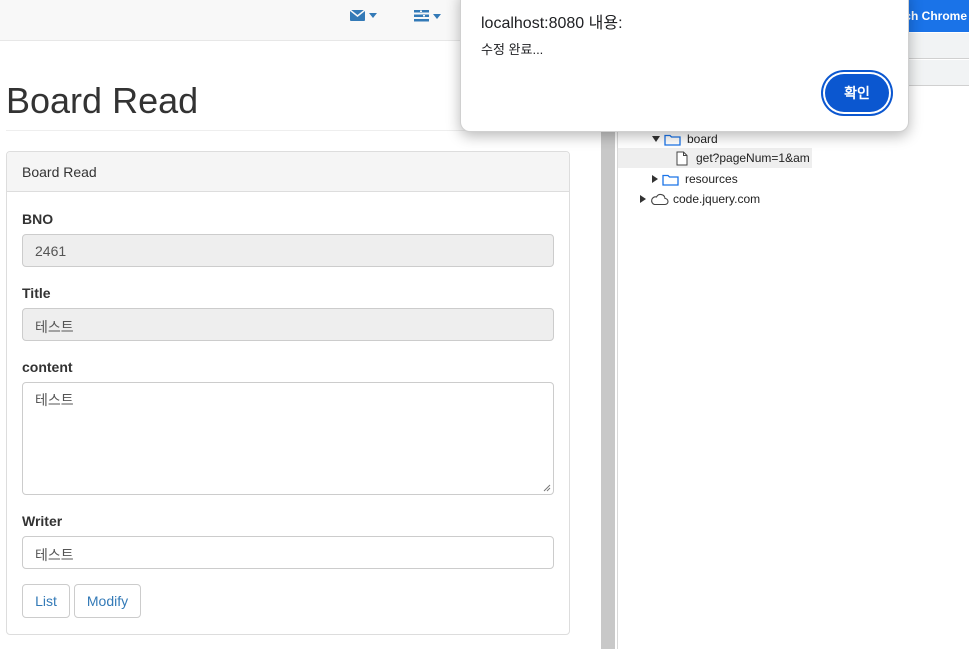 The image size is (969, 649). What do you see at coordinates (702, 139) in the screenshot?
I see `tree-item-label: board` at bounding box center [702, 139].